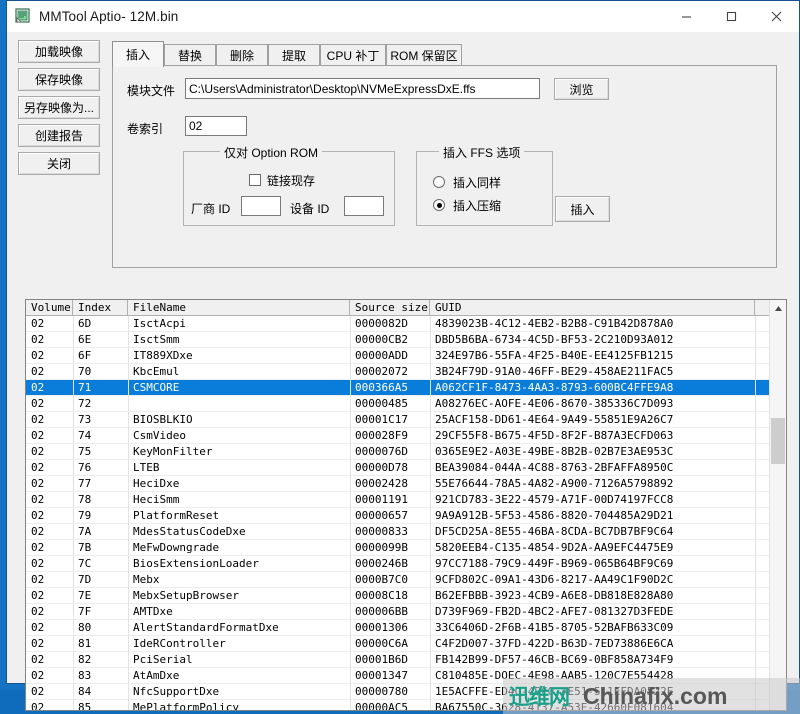 This screenshot has width=800, height=714. I want to click on scrollbar-thumb, so click(778, 441).